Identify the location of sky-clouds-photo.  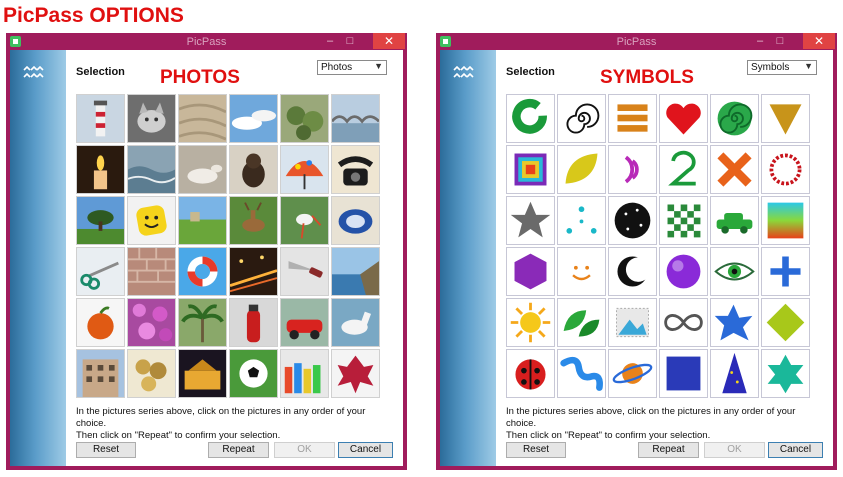
(253, 118).